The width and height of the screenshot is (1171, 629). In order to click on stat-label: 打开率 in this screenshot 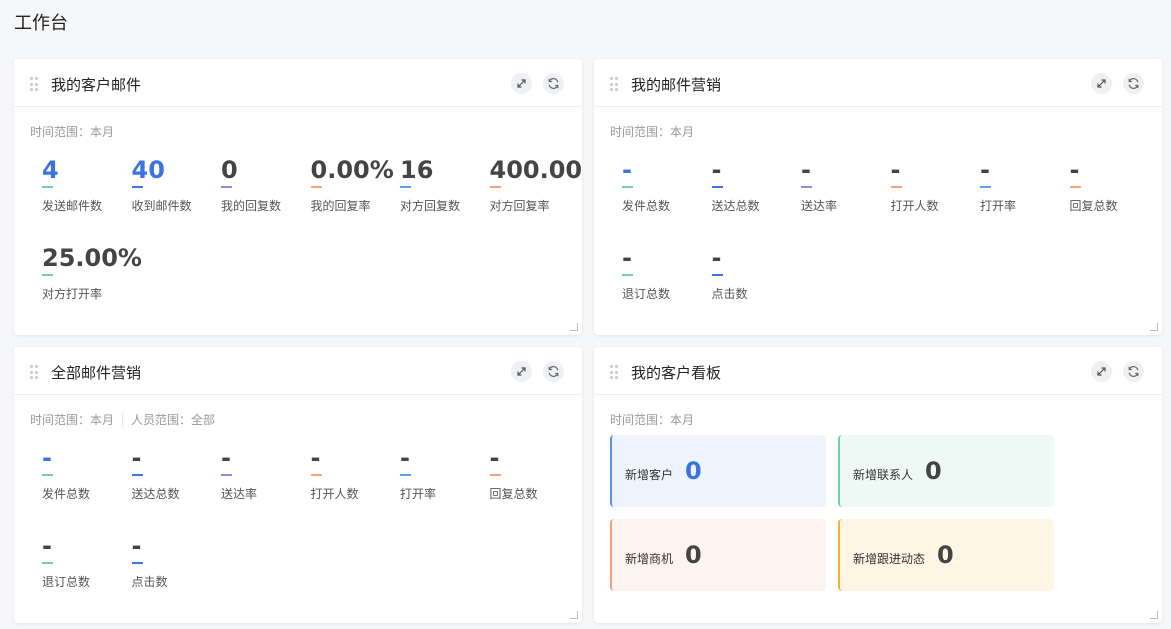, I will do `click(418, 494)`.